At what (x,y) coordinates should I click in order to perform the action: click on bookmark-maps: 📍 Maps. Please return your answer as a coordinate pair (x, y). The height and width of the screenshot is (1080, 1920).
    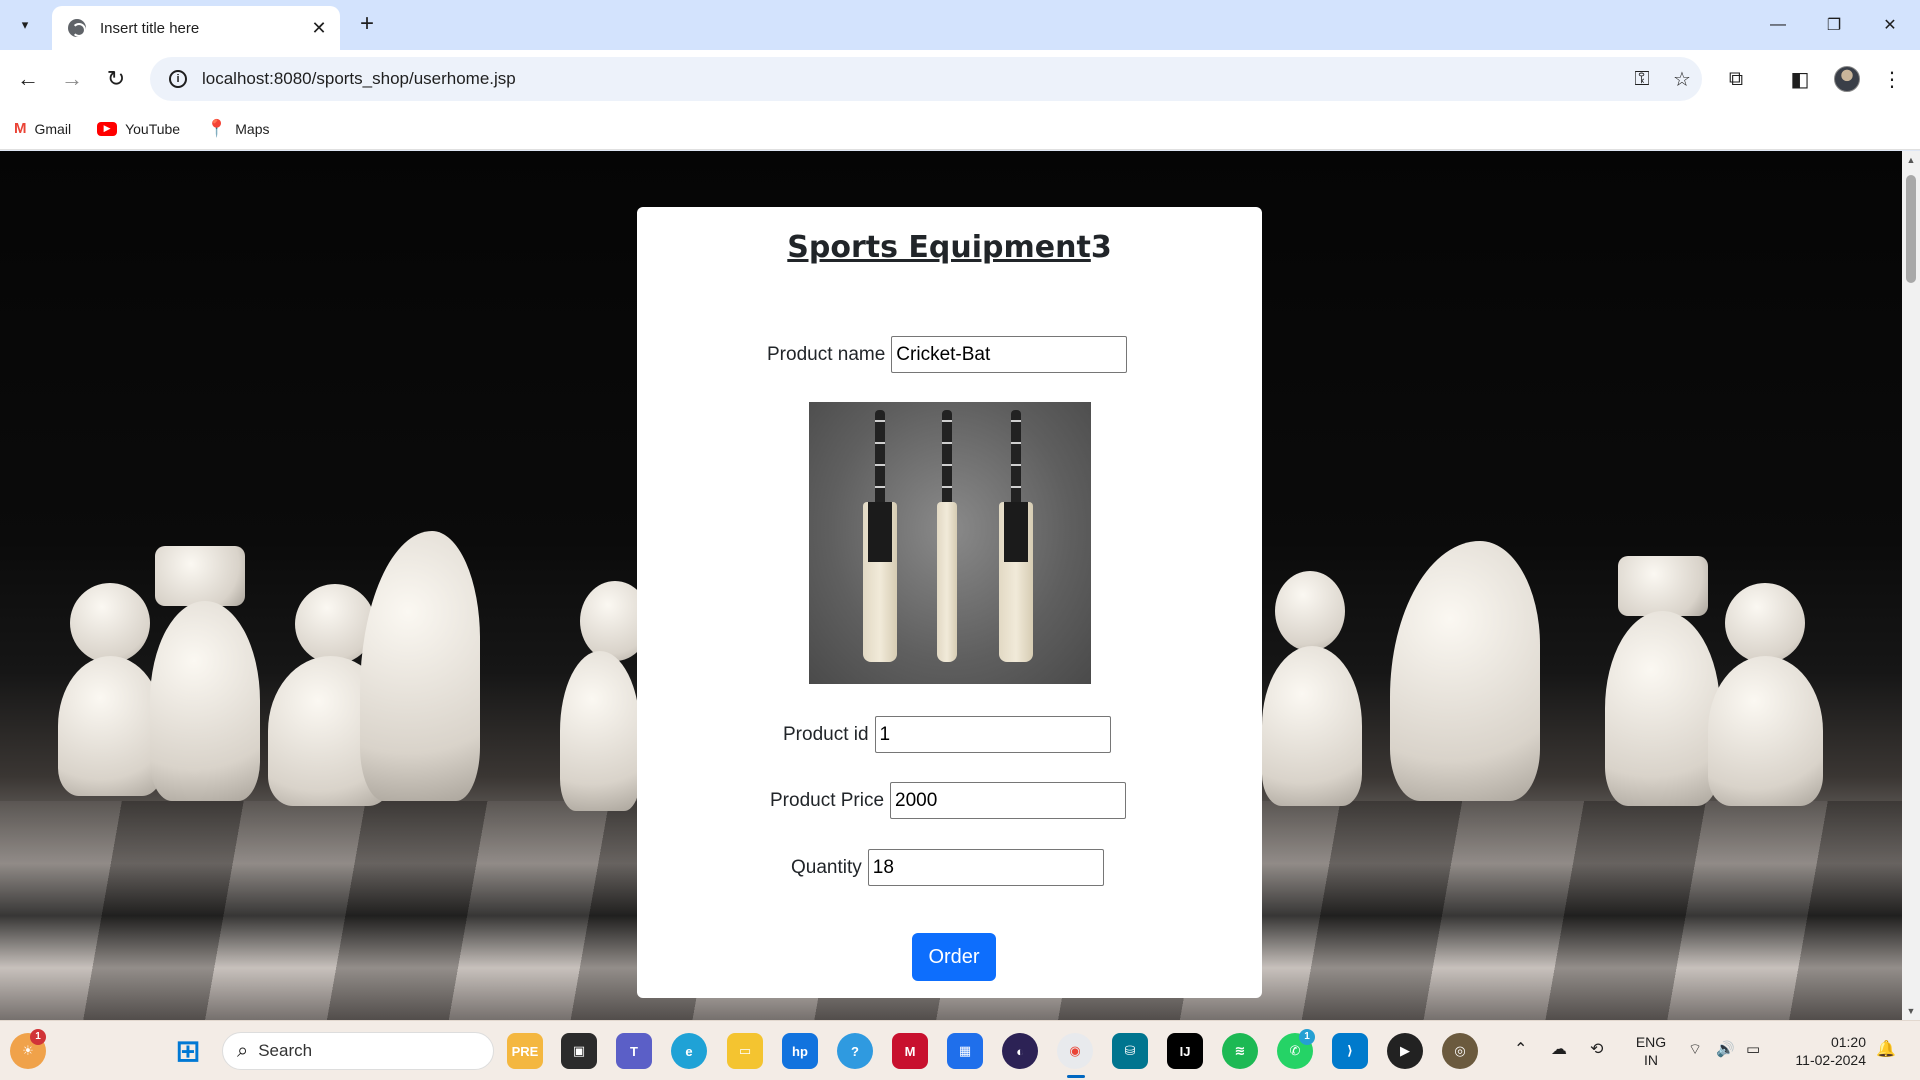
    Looking at the image, I should click on (237, 129).